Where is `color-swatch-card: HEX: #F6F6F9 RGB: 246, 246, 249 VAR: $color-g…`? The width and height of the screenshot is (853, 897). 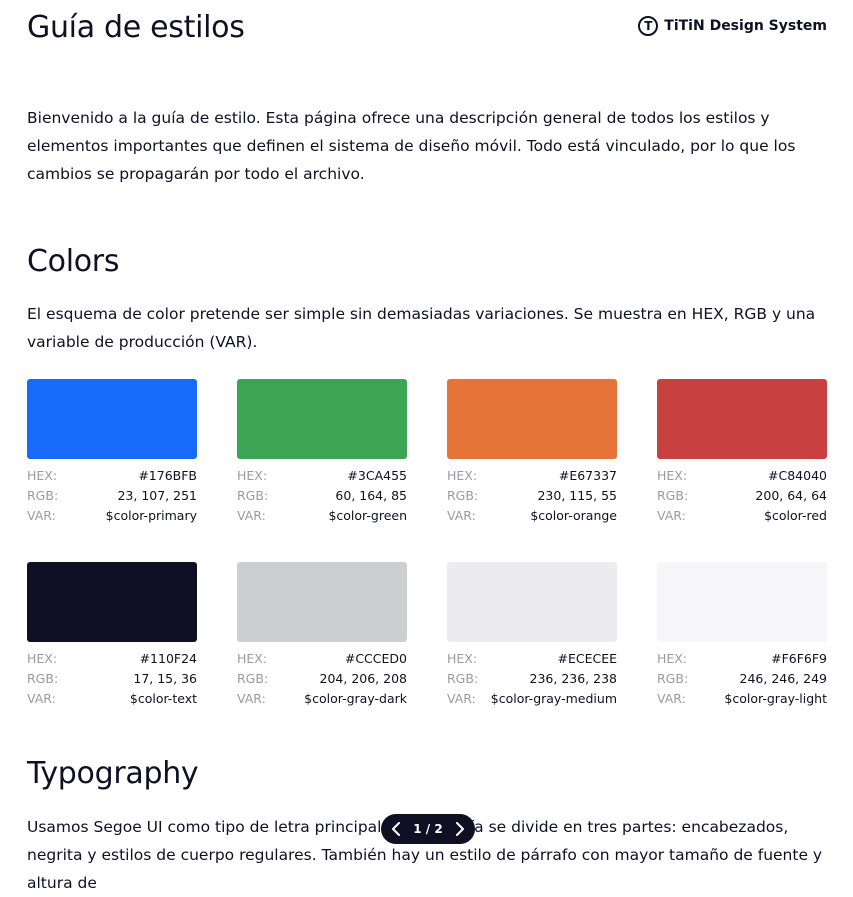 color-swatch-card: HEX: #F6F6F9 RGB: 246, 246, 249 VAR: $color-g… is located at coordinates (742, 635).